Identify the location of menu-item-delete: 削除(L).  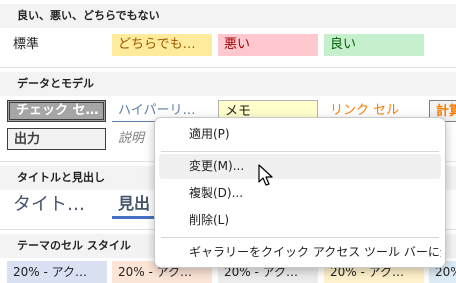
(300, 220).